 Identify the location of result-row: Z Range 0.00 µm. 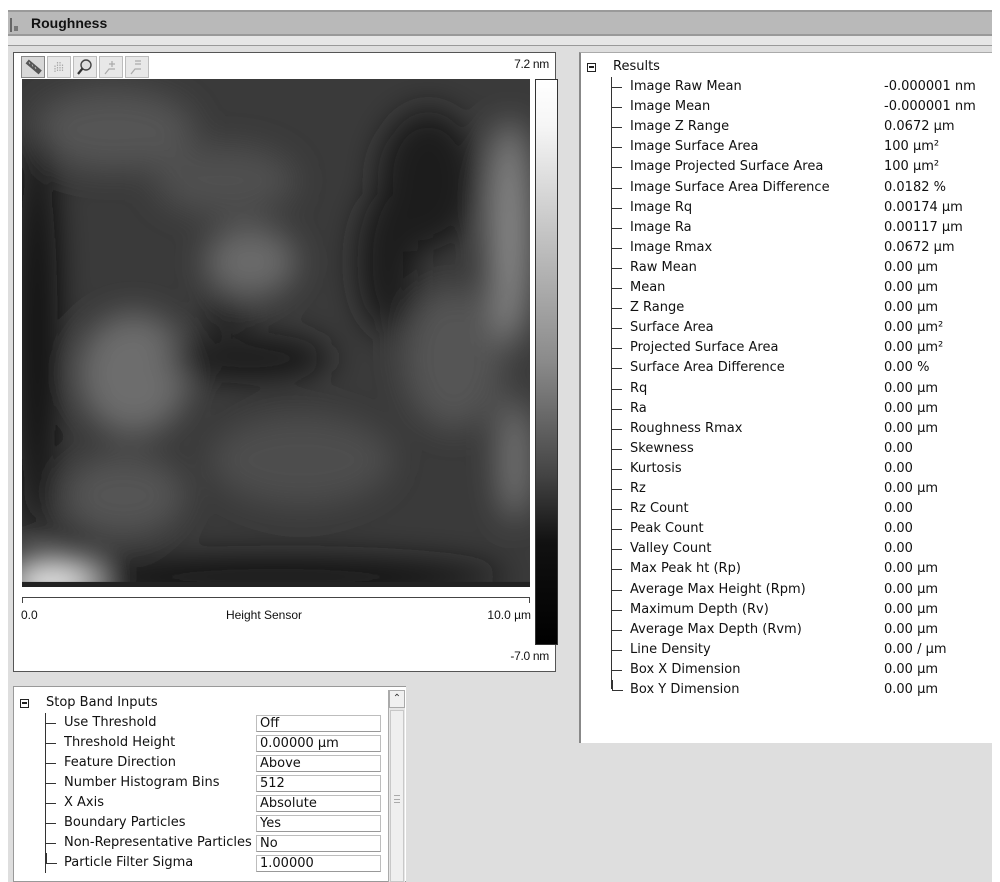
(801, 308).